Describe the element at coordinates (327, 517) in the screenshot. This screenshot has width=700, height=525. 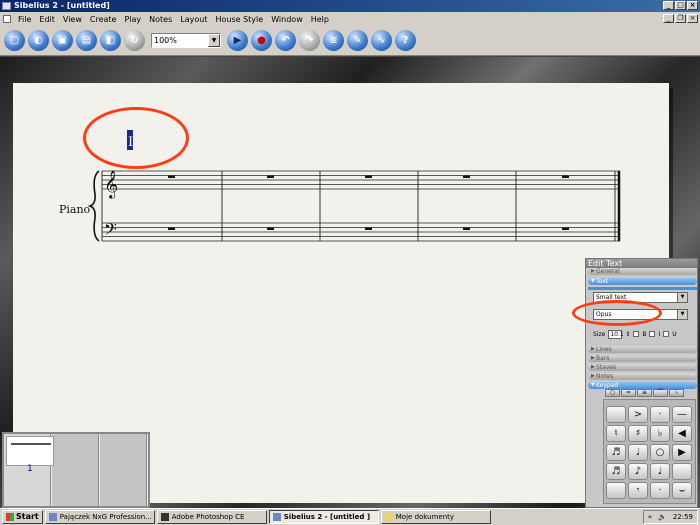
I see `task-label: Sibelius 2 - [untitled ]` at that location.